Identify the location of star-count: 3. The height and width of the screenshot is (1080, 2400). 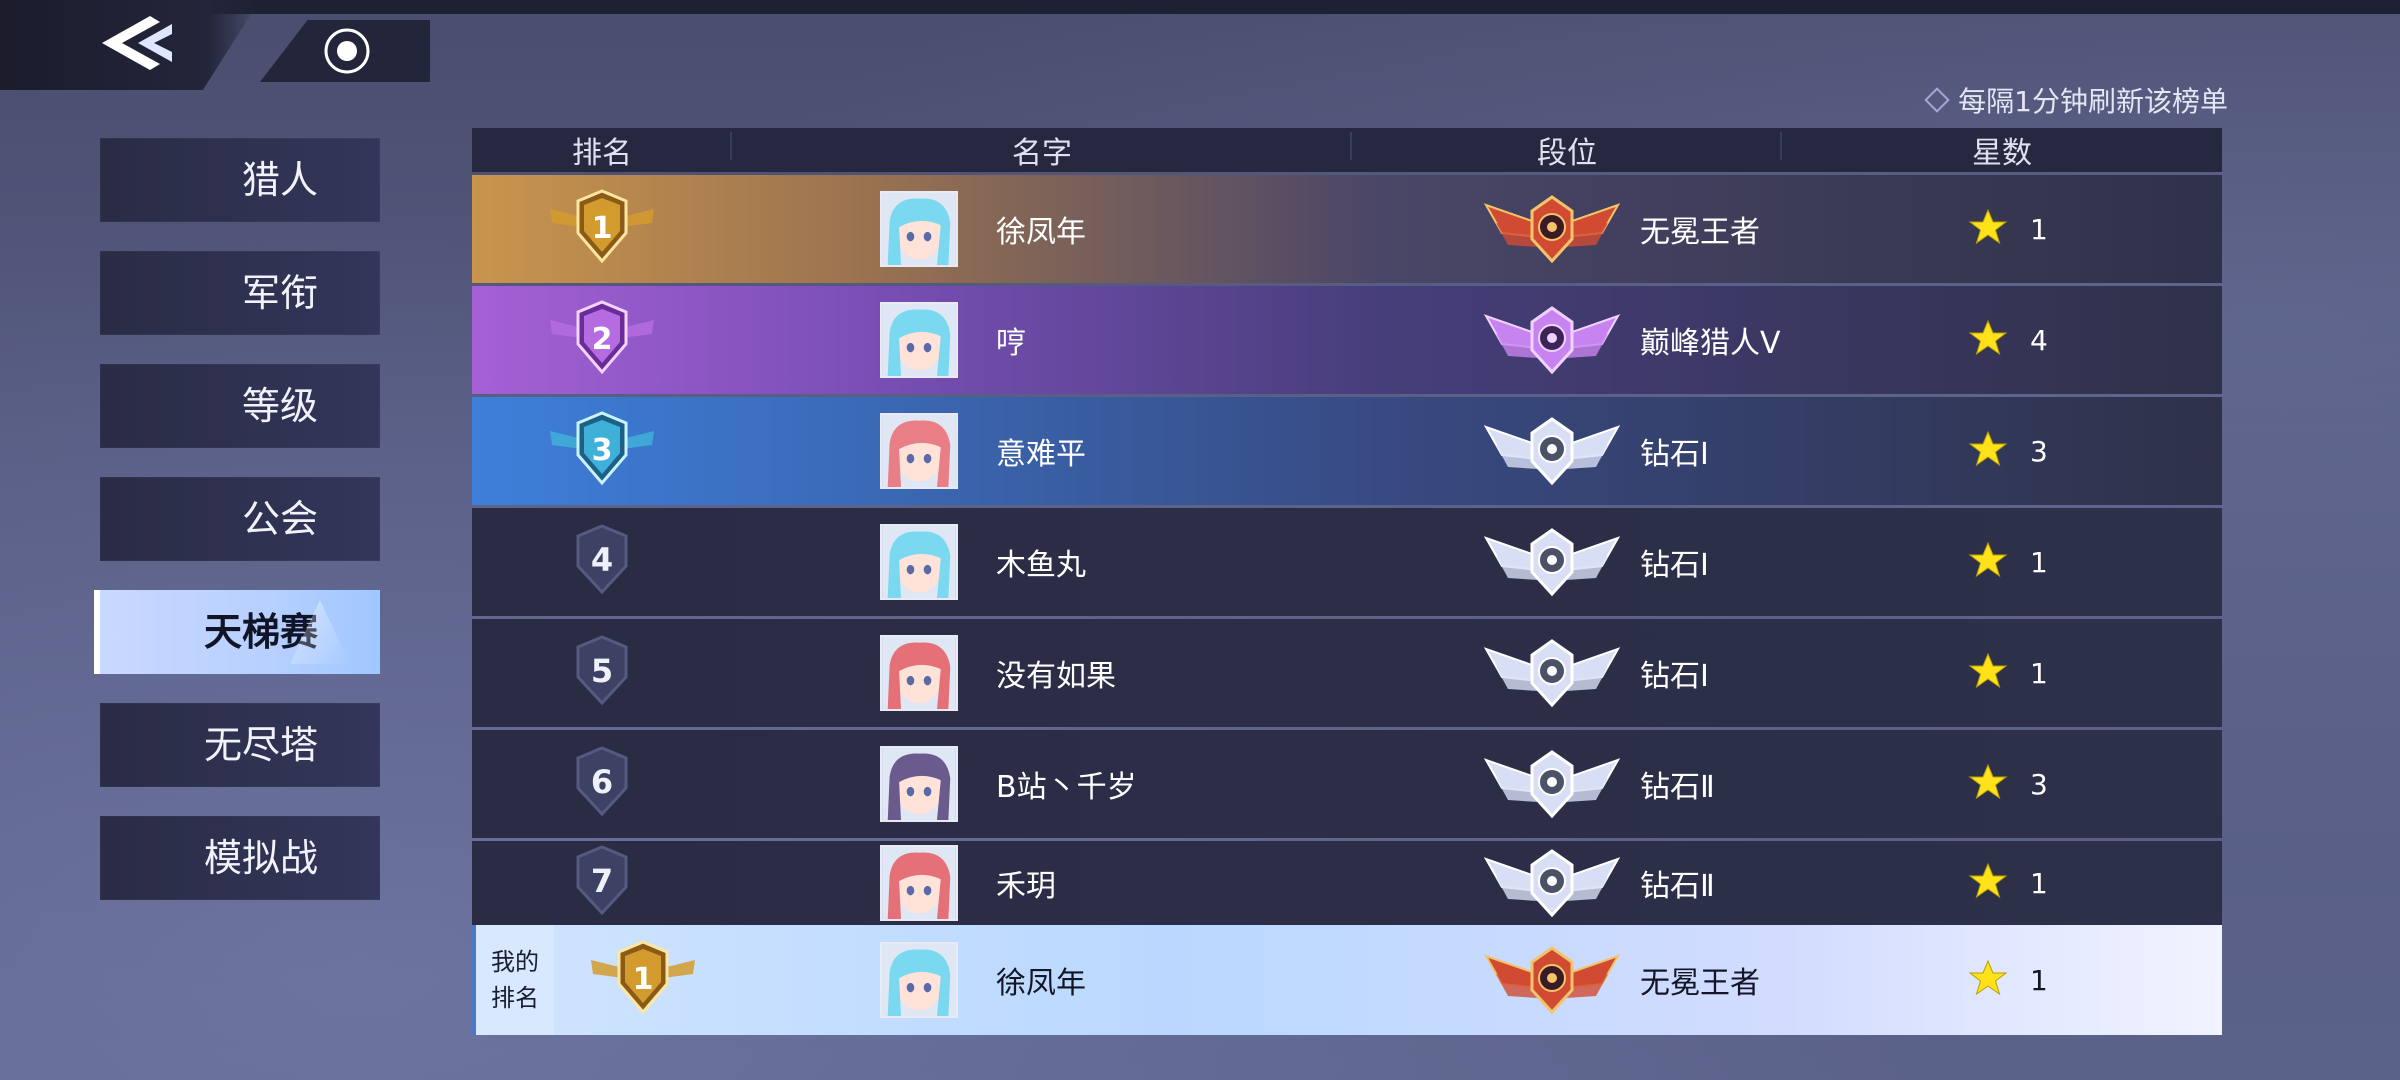
(2039, 451).